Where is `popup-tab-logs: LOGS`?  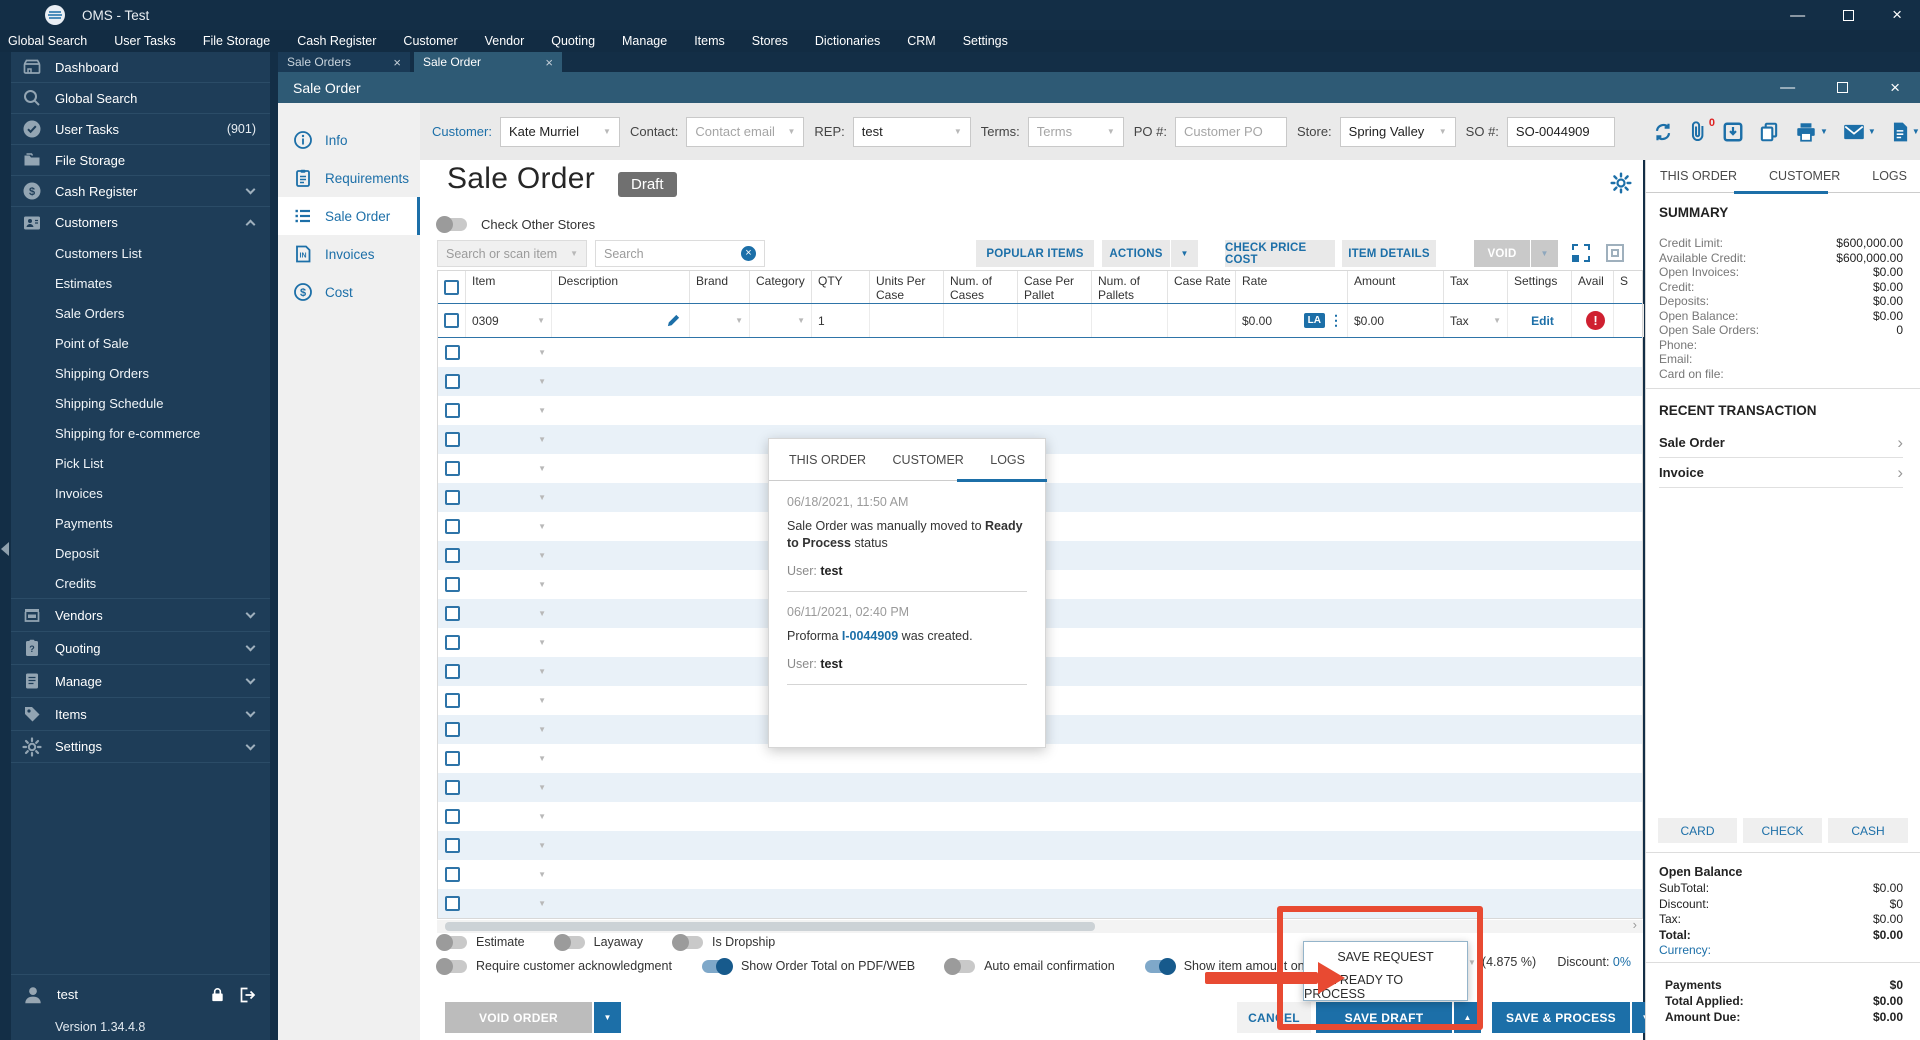 popup-tab-logs: LOGS is located at coordinates (1007, 460).